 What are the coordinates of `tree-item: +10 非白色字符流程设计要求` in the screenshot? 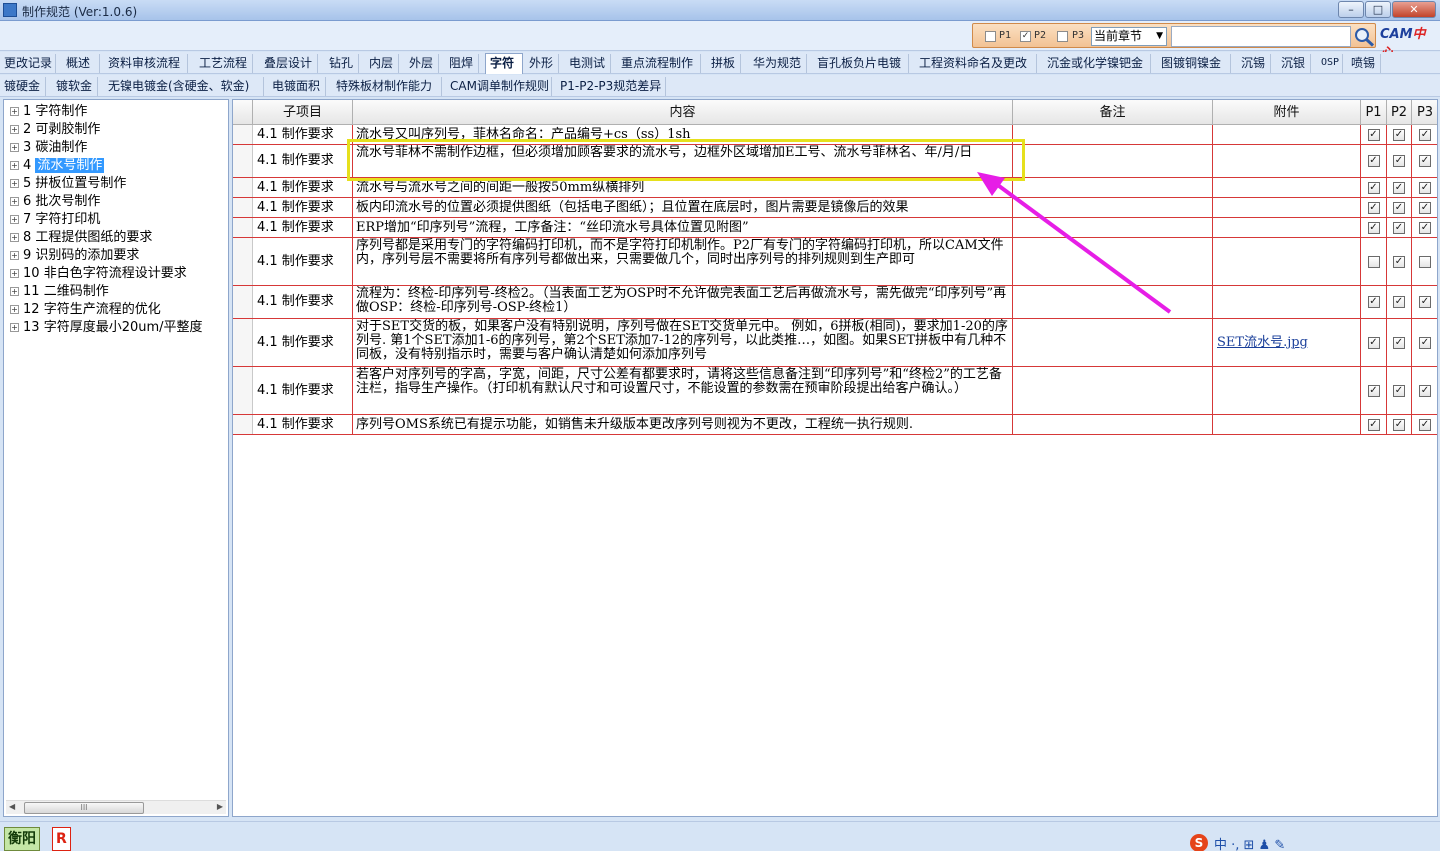 It's located at (98, 274).